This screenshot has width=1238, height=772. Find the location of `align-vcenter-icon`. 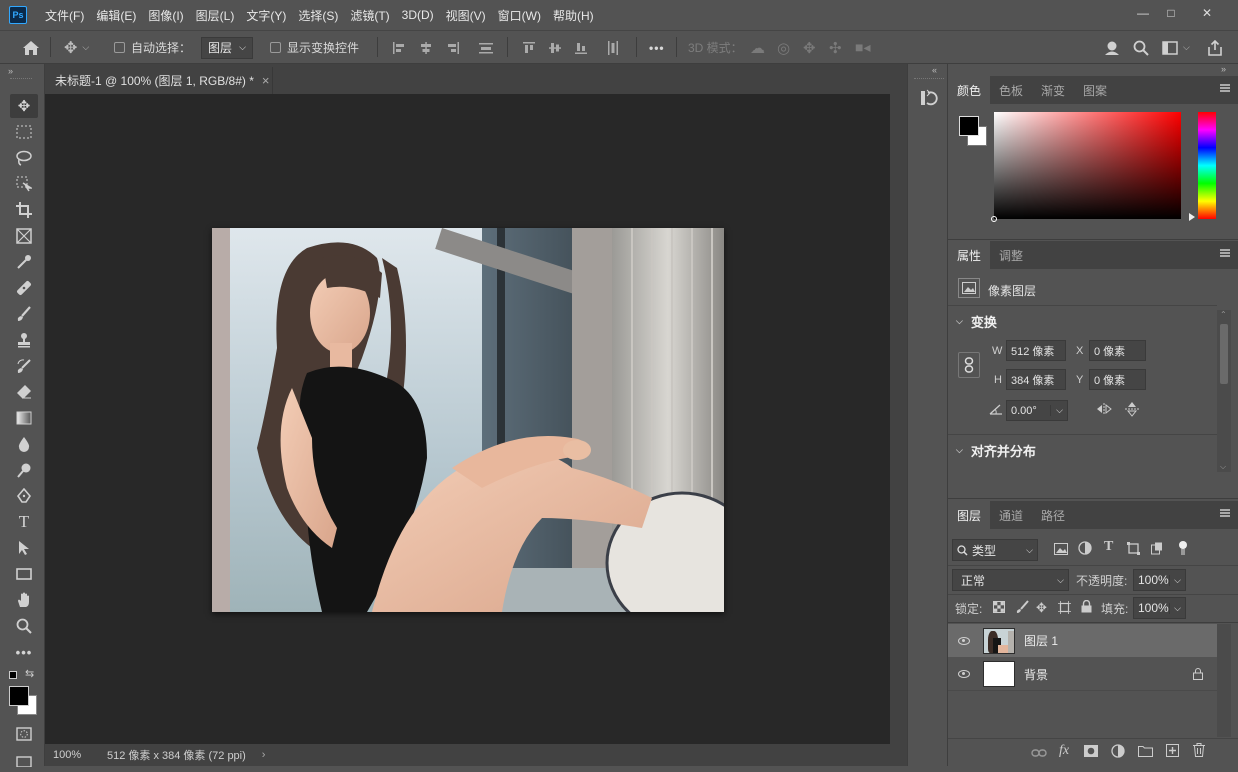

align-vcenter-icon is located at coordinates (555, 47).